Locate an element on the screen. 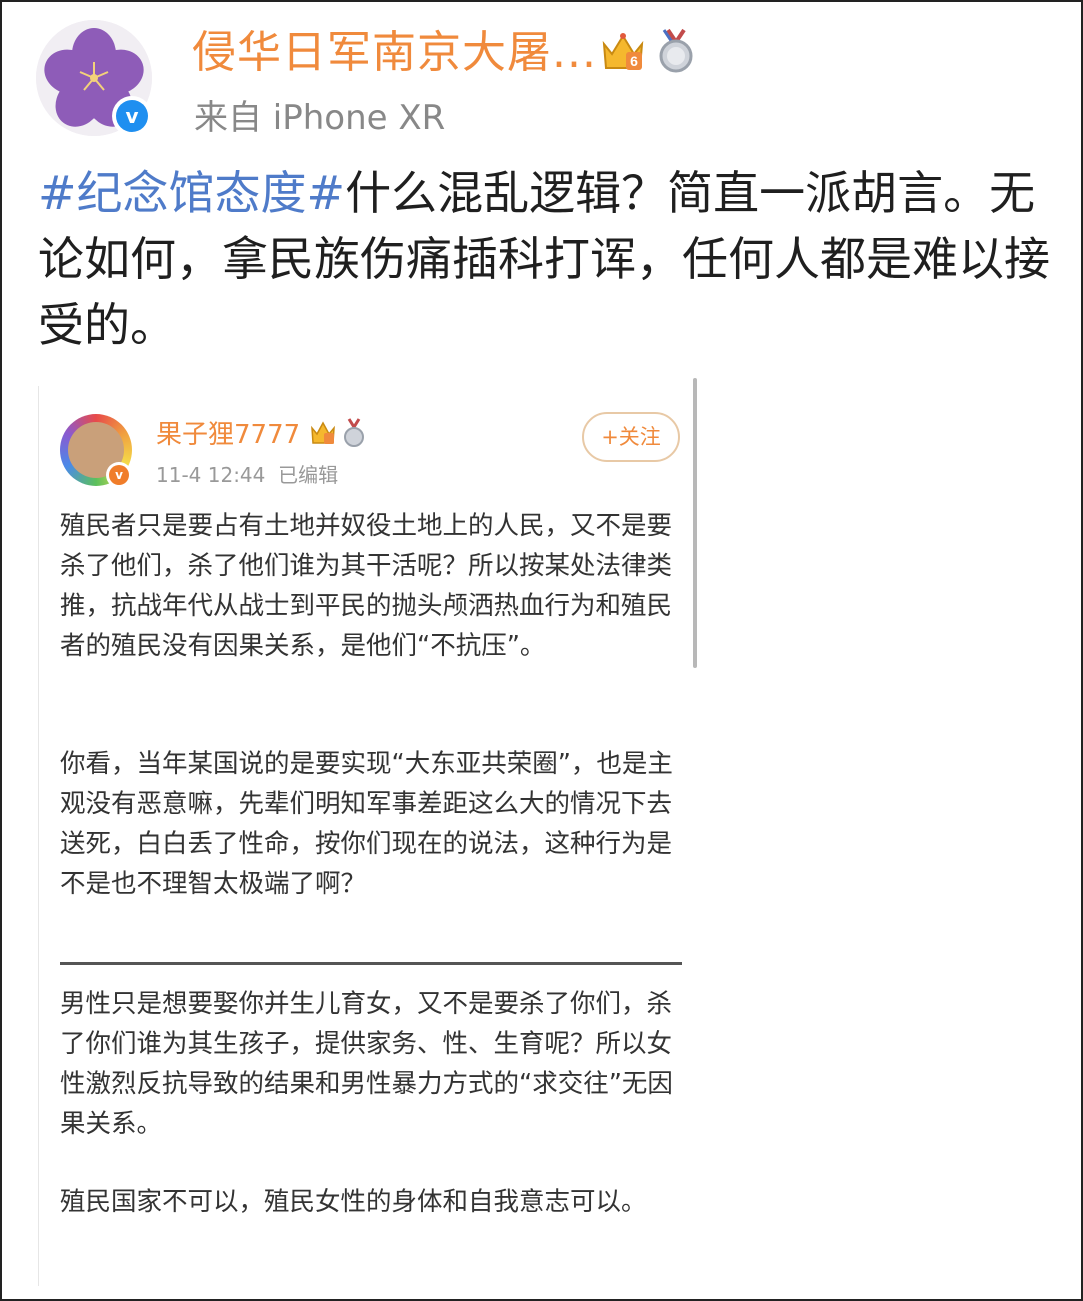  embedded-verified-icon: v is located at coordinates (119, 475).